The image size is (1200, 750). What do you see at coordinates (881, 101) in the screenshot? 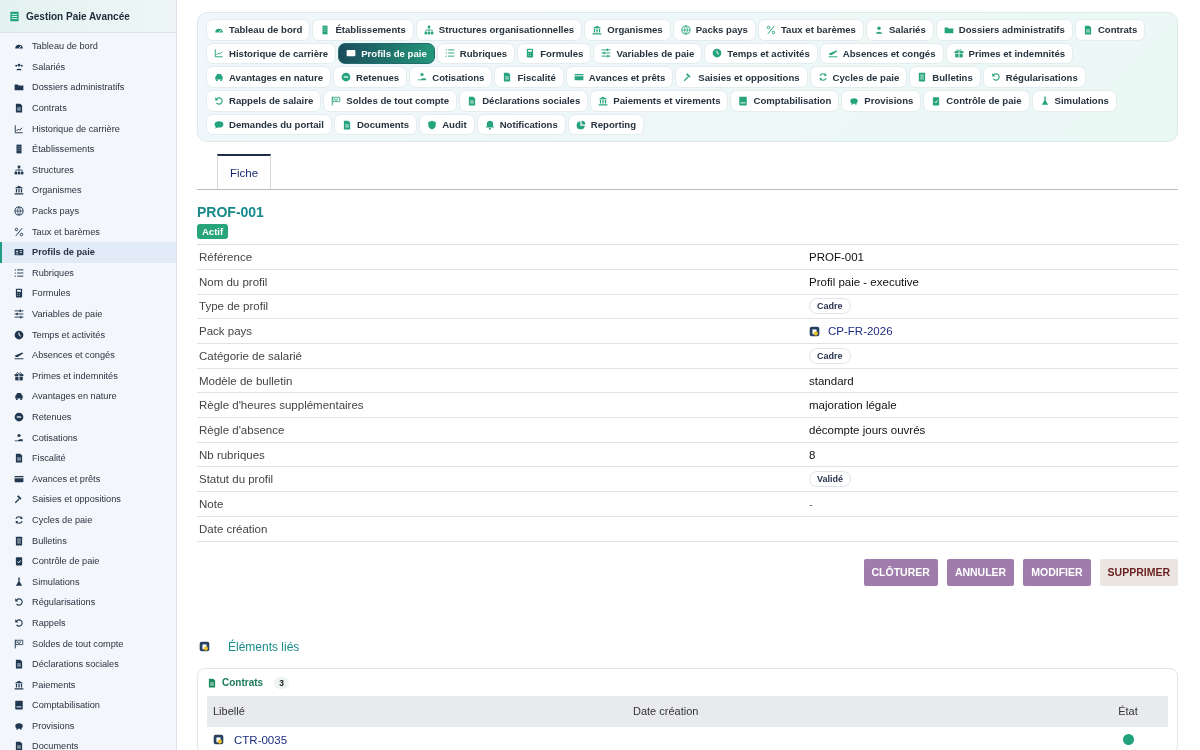
I see `module-tab: Provisions` at bounding box center [881, 101].